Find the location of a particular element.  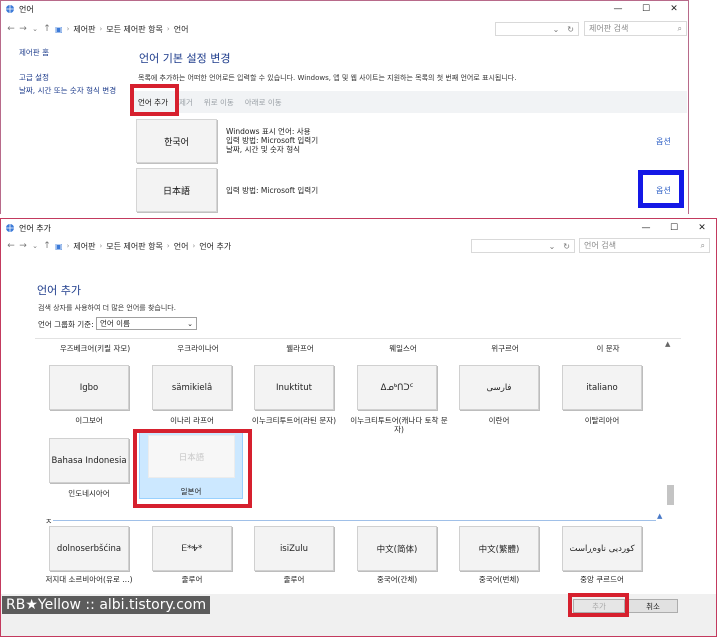

search-placeholder: 제어판 검색 is located at coordinates (609, 28).